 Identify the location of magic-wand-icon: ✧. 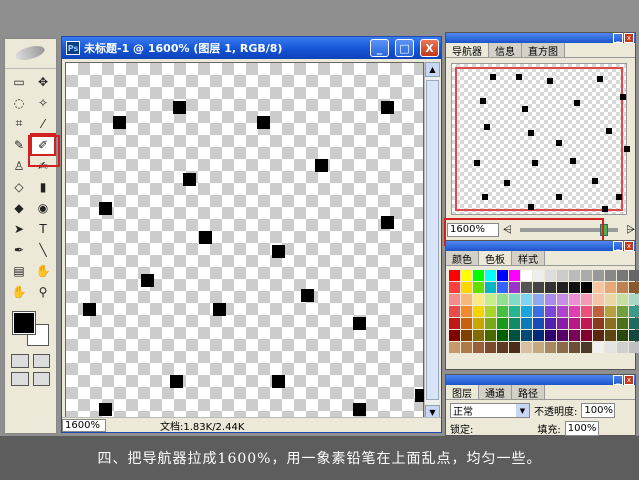
(43, 102).